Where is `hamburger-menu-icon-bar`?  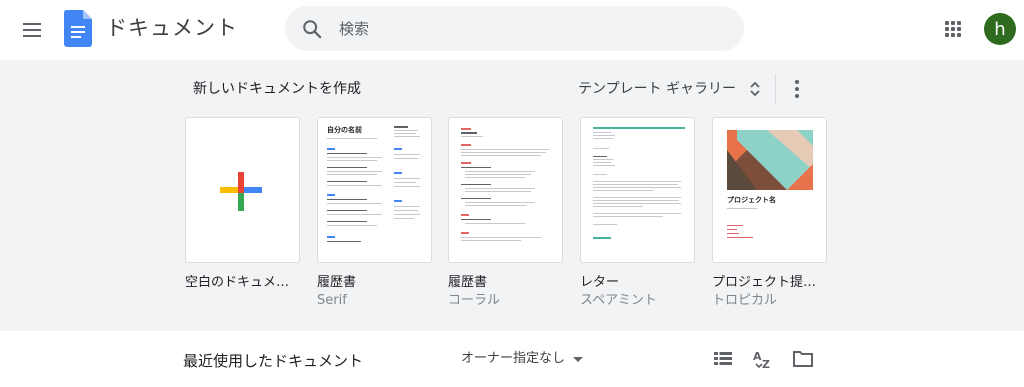
hamburger-menu-icon-bar is located at coordinates (32, 30).